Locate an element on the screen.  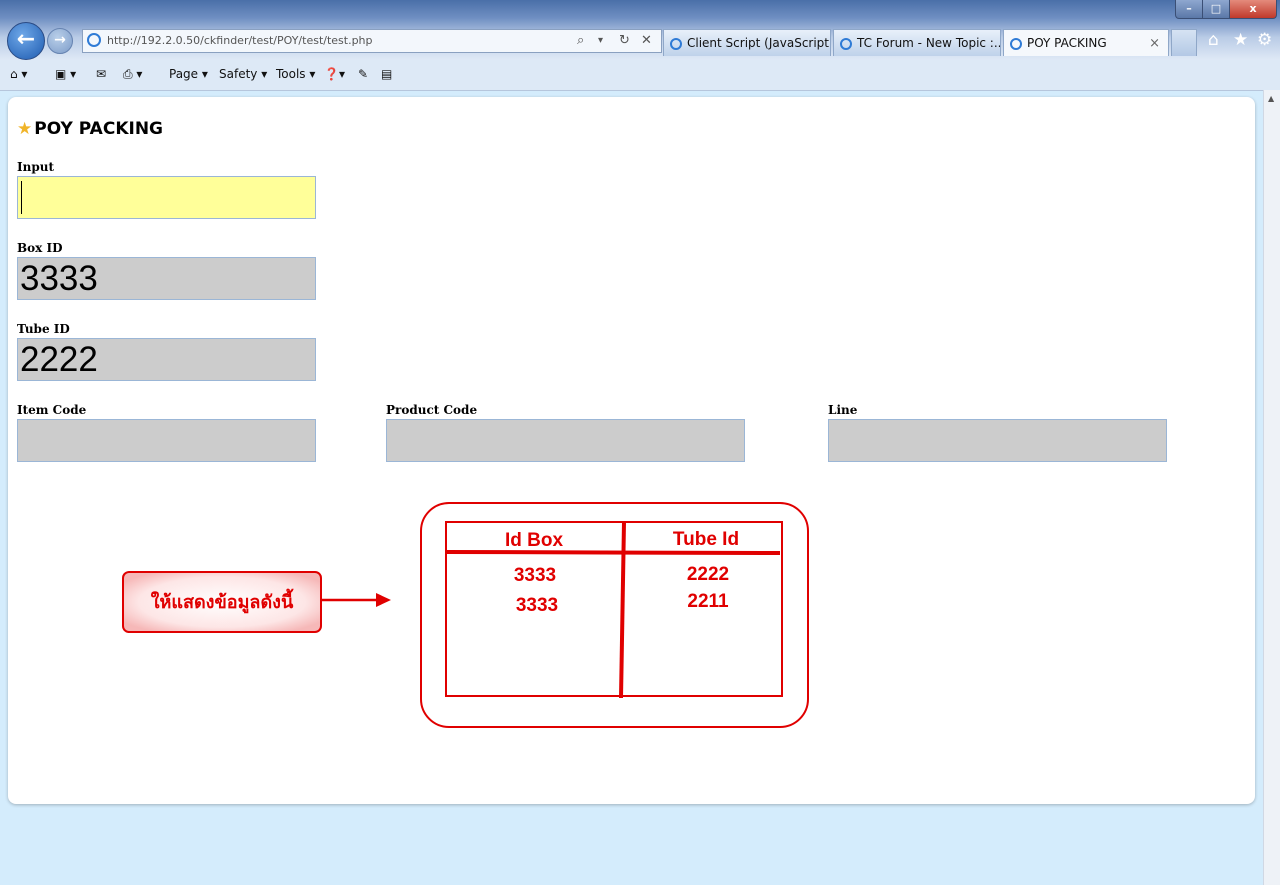
search-icon: ⌕ is located at coordinates (580, 41).